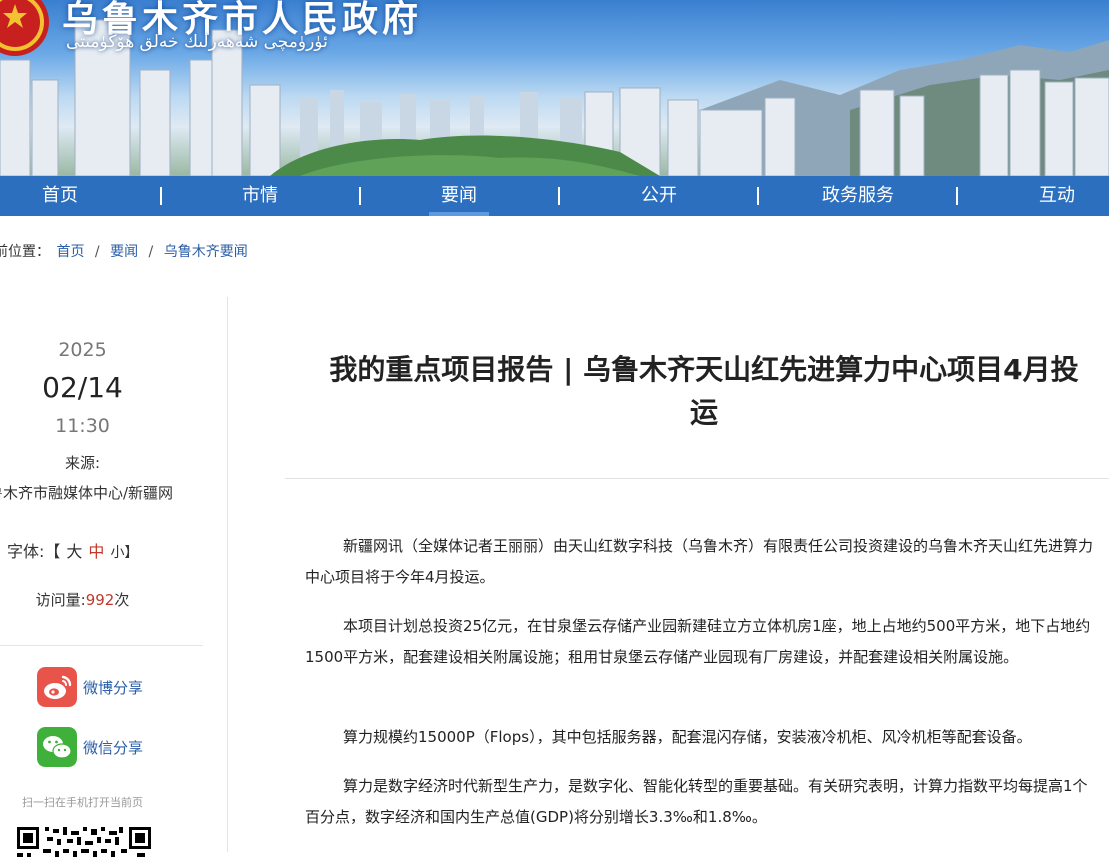 The width and height of the screenshot is (1109, 857). I want to click on wechat-icon, so click(57, 747).